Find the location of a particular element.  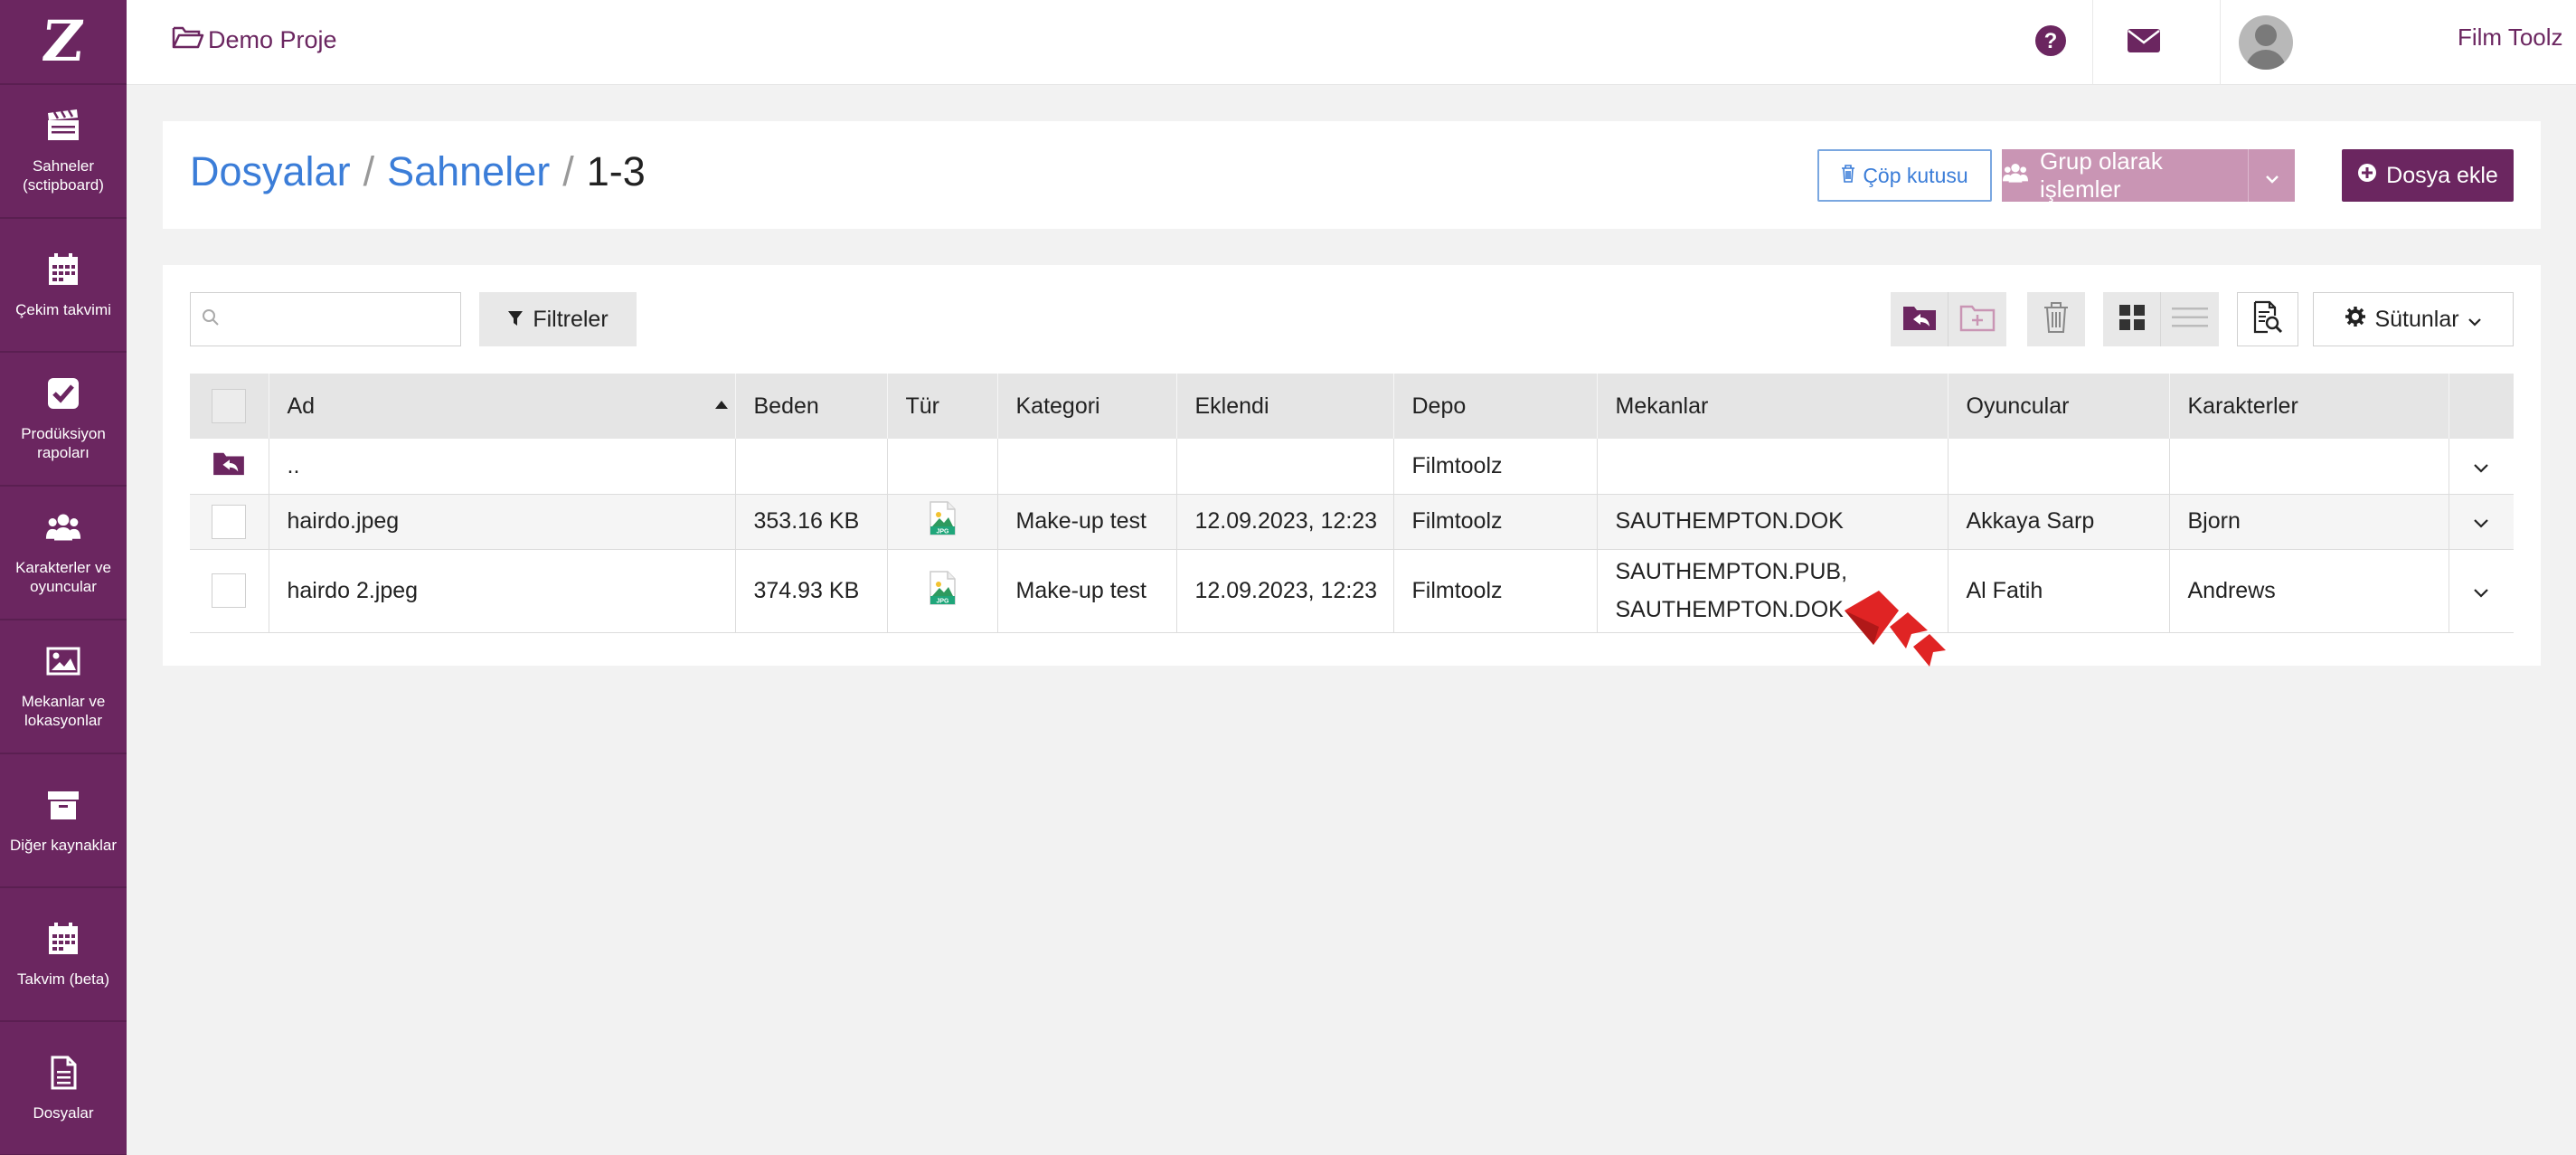

gear-icon is located at coordinates (2355, 319).